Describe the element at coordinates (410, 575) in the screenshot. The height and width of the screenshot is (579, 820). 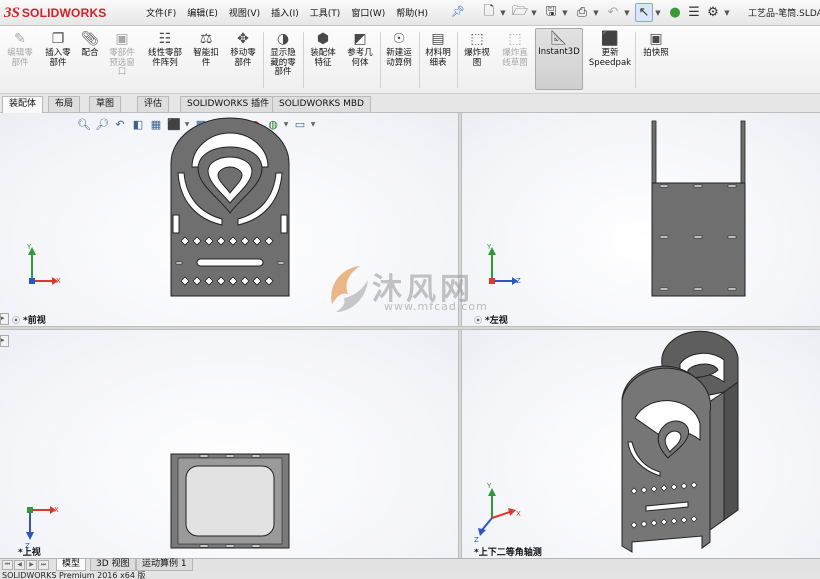
I see `status-bar: SOLIDWORKS Premium 2016 x64 版` at that location.